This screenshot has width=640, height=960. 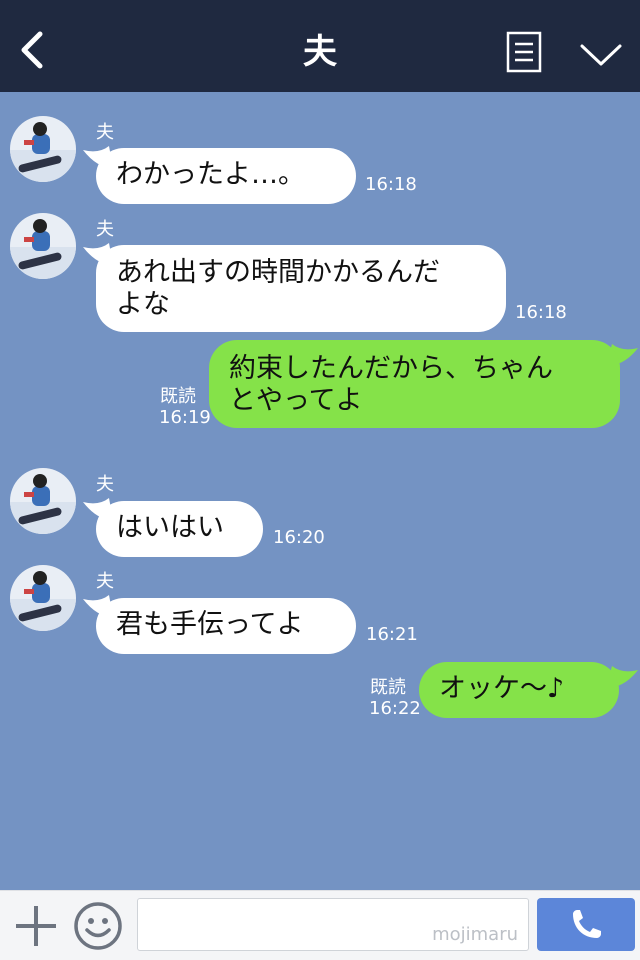 I want to click on message-line: とやってよ, so click(x=296, y=400).